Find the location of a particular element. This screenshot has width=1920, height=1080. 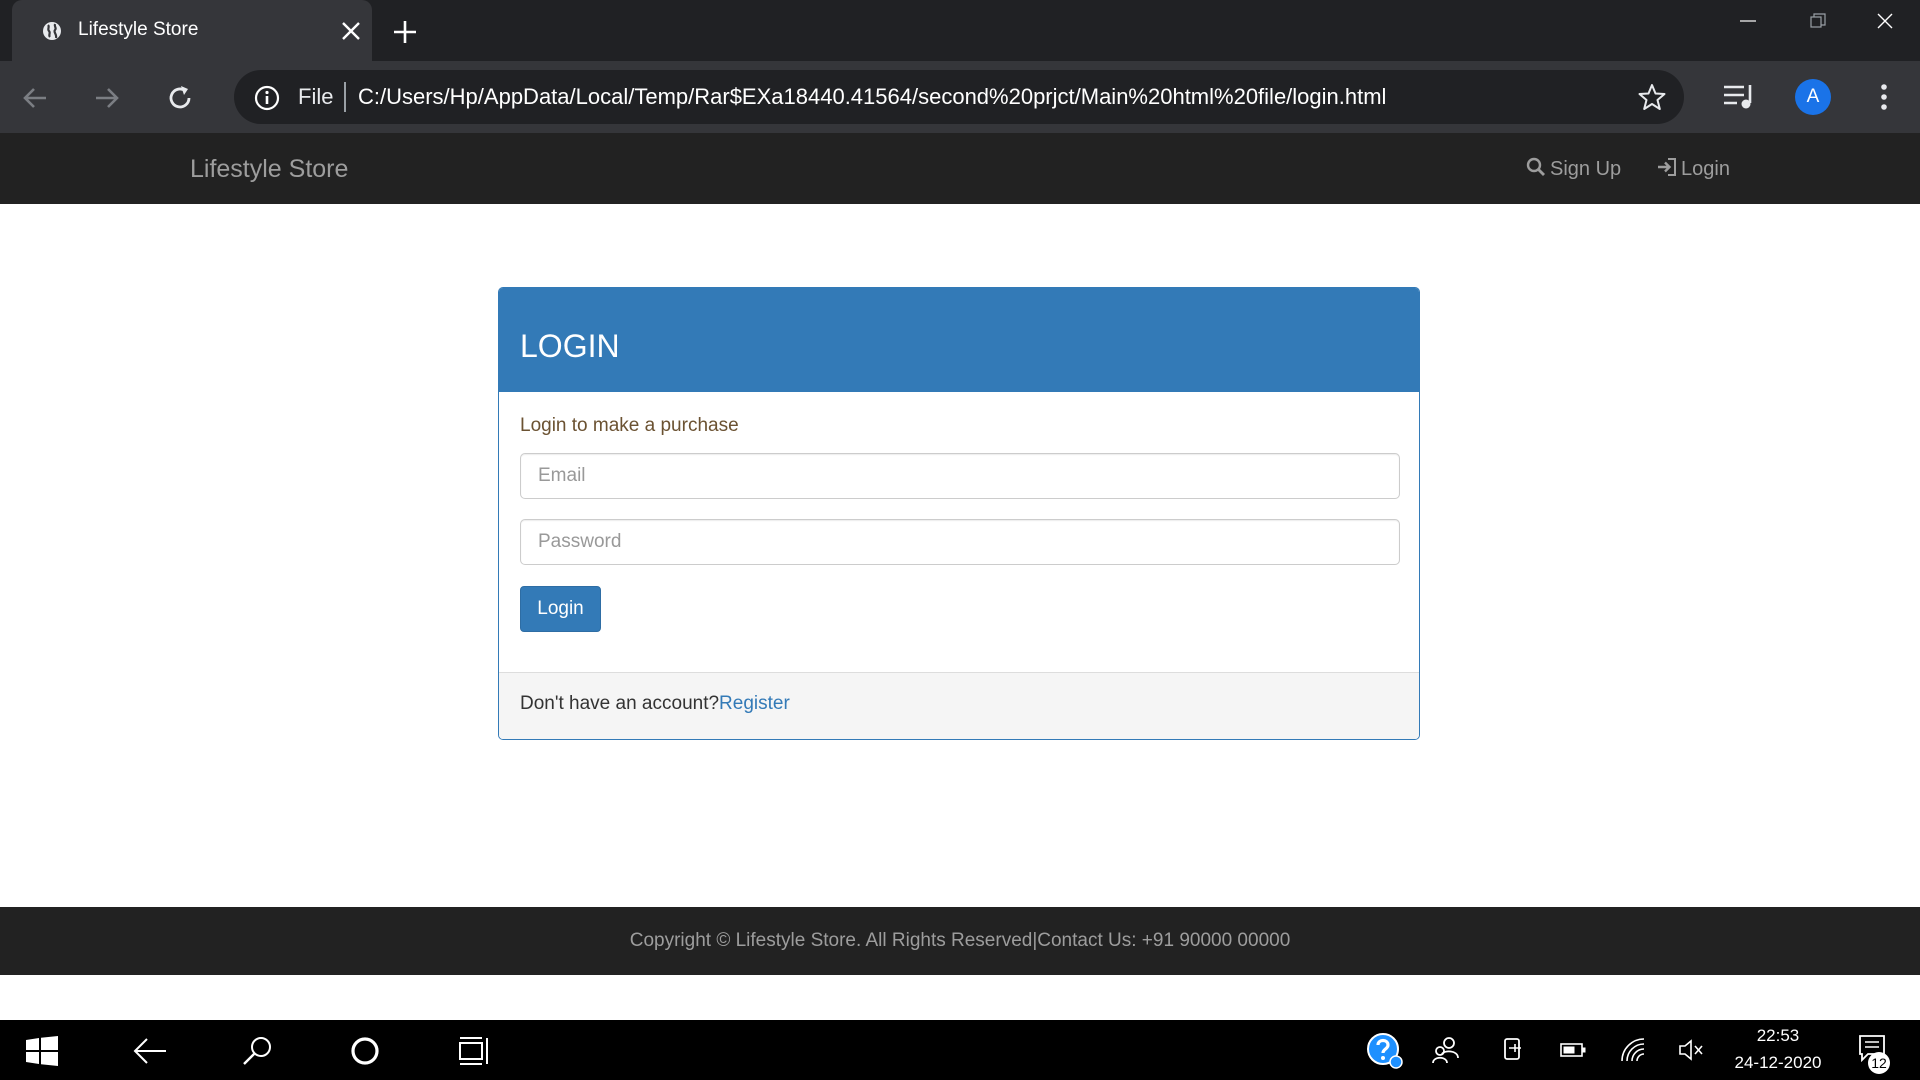

login-panel-heading: LOGIN is located at coordinates (959, 340).